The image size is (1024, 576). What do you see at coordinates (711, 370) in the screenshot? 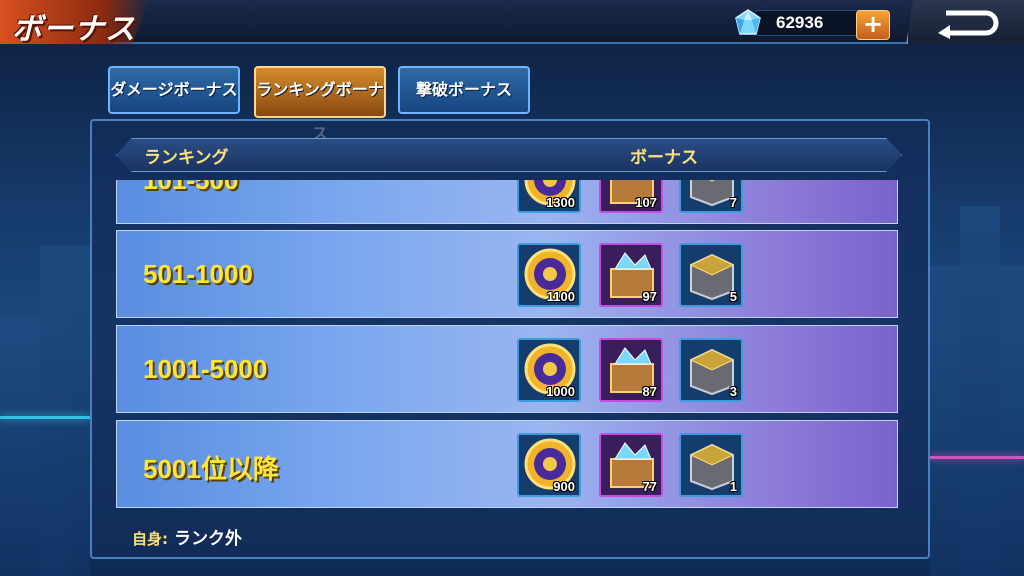
I see `reward-box: 3` at bounding box center [711, 370].